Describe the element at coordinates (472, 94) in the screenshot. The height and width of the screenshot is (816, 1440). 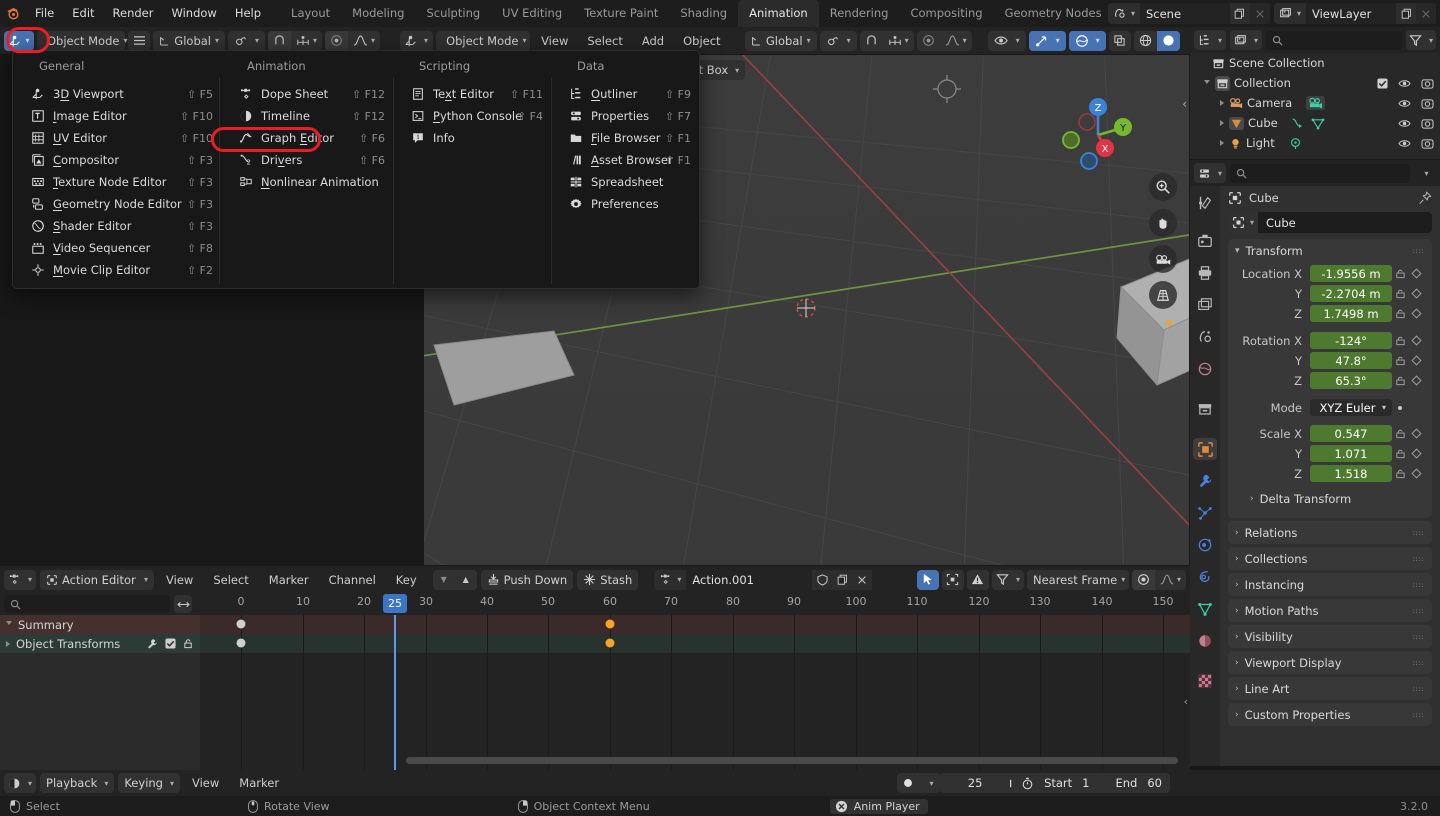
I see `menu-item-text-editor: Text Editor ⇧ F11` at that location.